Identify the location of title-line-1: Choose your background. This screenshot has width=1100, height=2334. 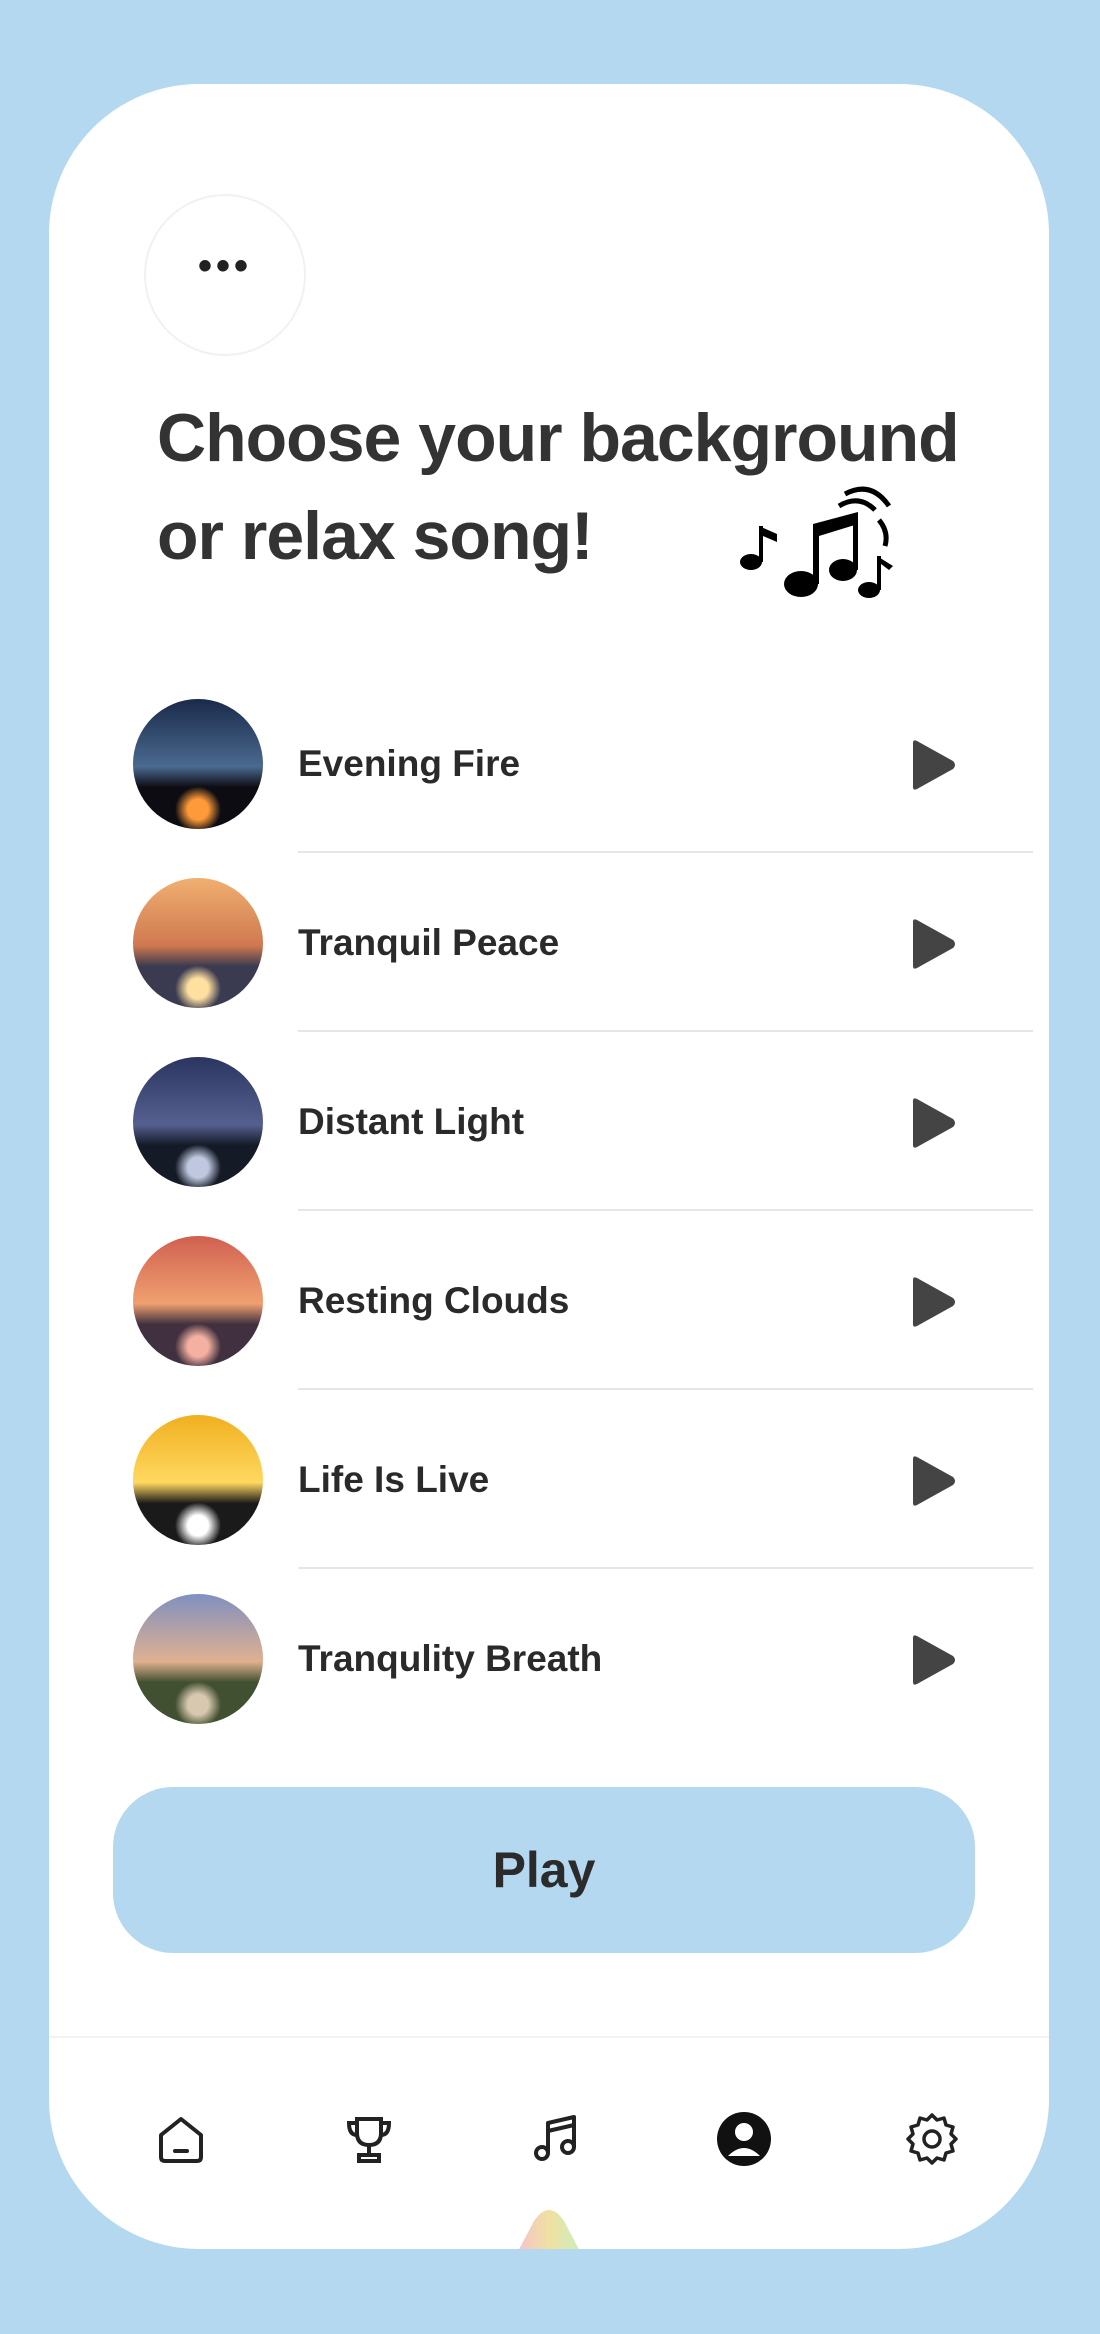
(558, 438).